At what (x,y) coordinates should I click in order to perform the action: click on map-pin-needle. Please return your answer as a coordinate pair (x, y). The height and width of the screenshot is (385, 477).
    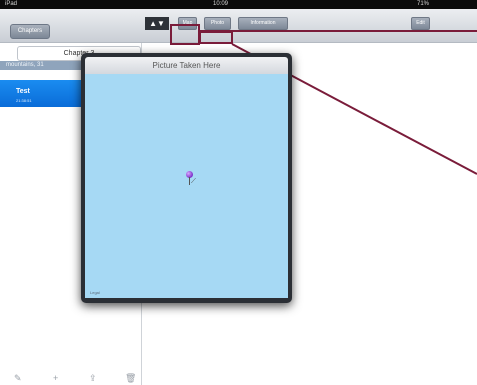
    Looking at the image, I should click on (189, 181).